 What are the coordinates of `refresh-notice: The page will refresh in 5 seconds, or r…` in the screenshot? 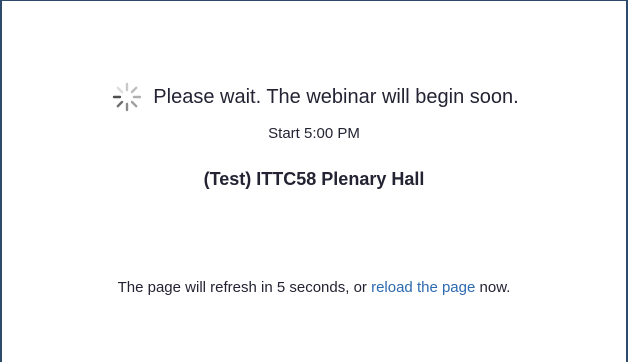 It's located at (314, 287).